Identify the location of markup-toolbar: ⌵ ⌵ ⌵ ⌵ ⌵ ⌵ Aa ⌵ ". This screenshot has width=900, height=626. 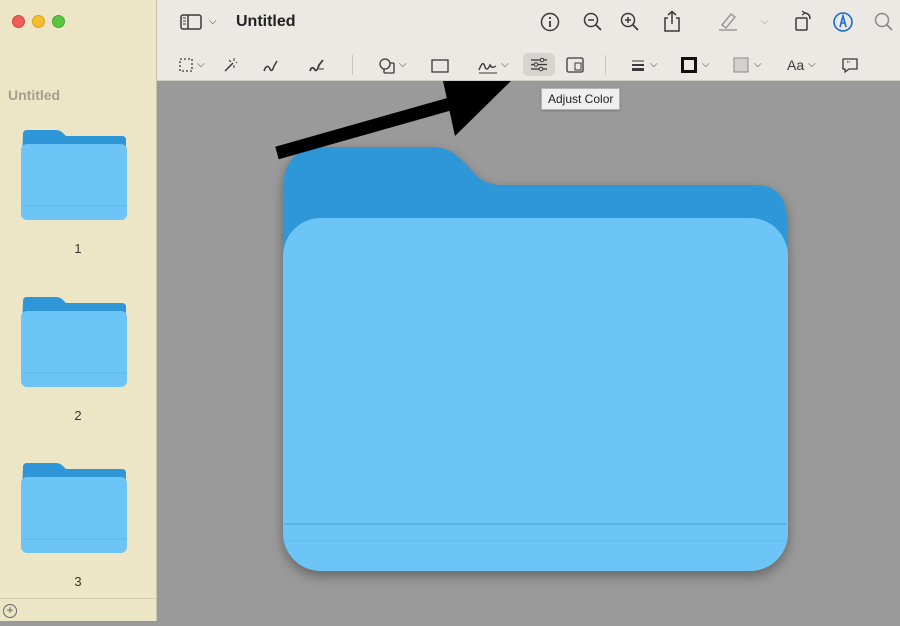
(528, 65).